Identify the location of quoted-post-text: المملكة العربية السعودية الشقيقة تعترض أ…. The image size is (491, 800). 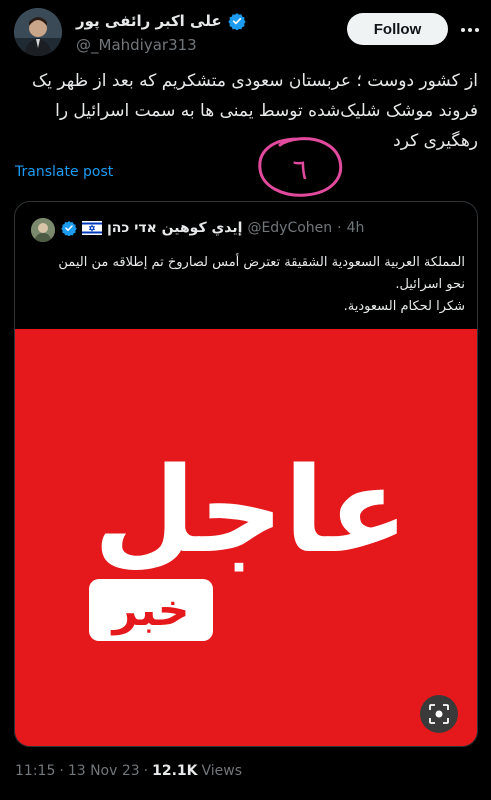
(246, 285).